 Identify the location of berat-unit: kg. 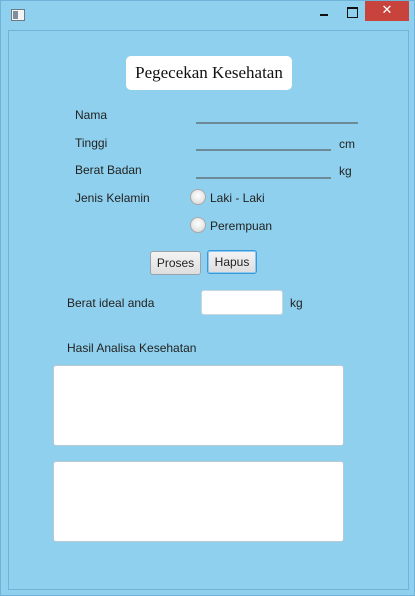
(345, 171).